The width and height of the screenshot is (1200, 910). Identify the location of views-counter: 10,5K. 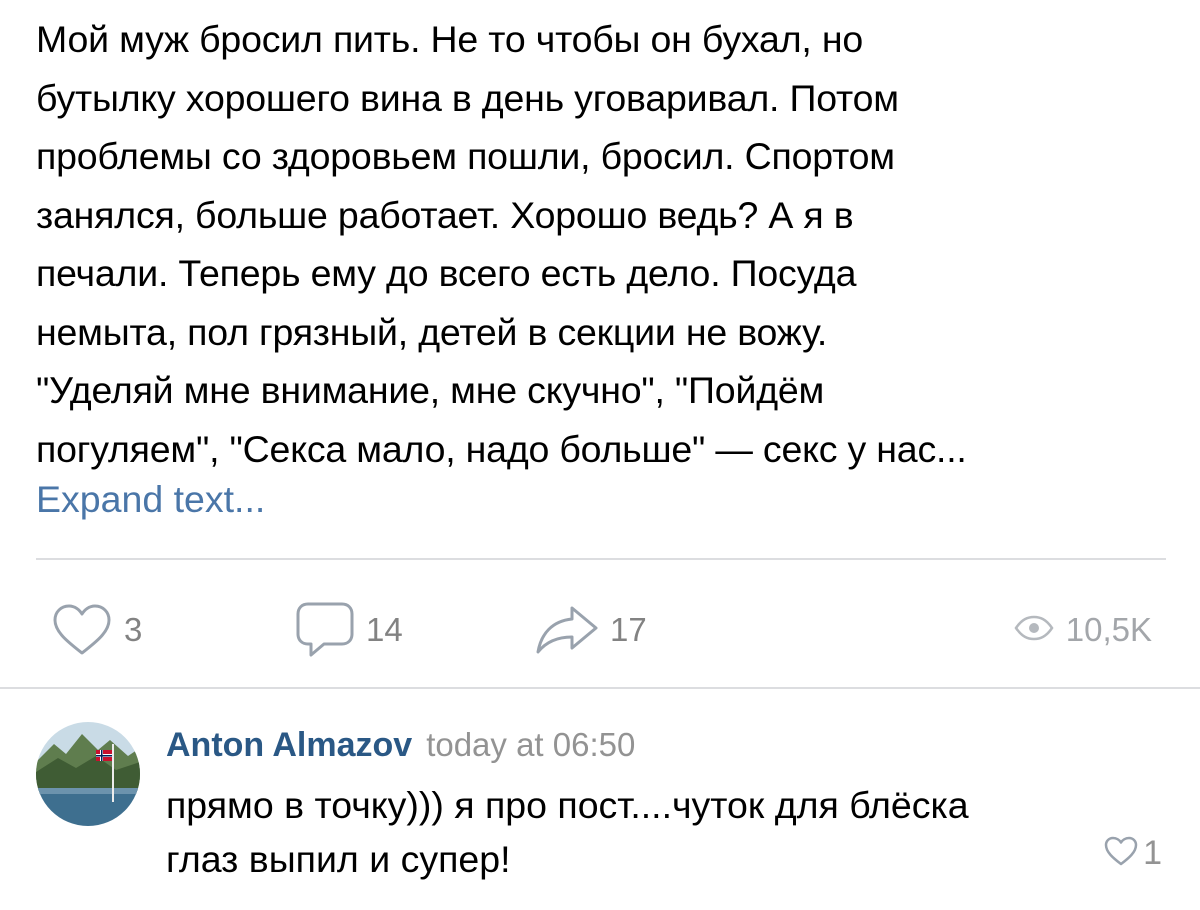
(1083, 630).